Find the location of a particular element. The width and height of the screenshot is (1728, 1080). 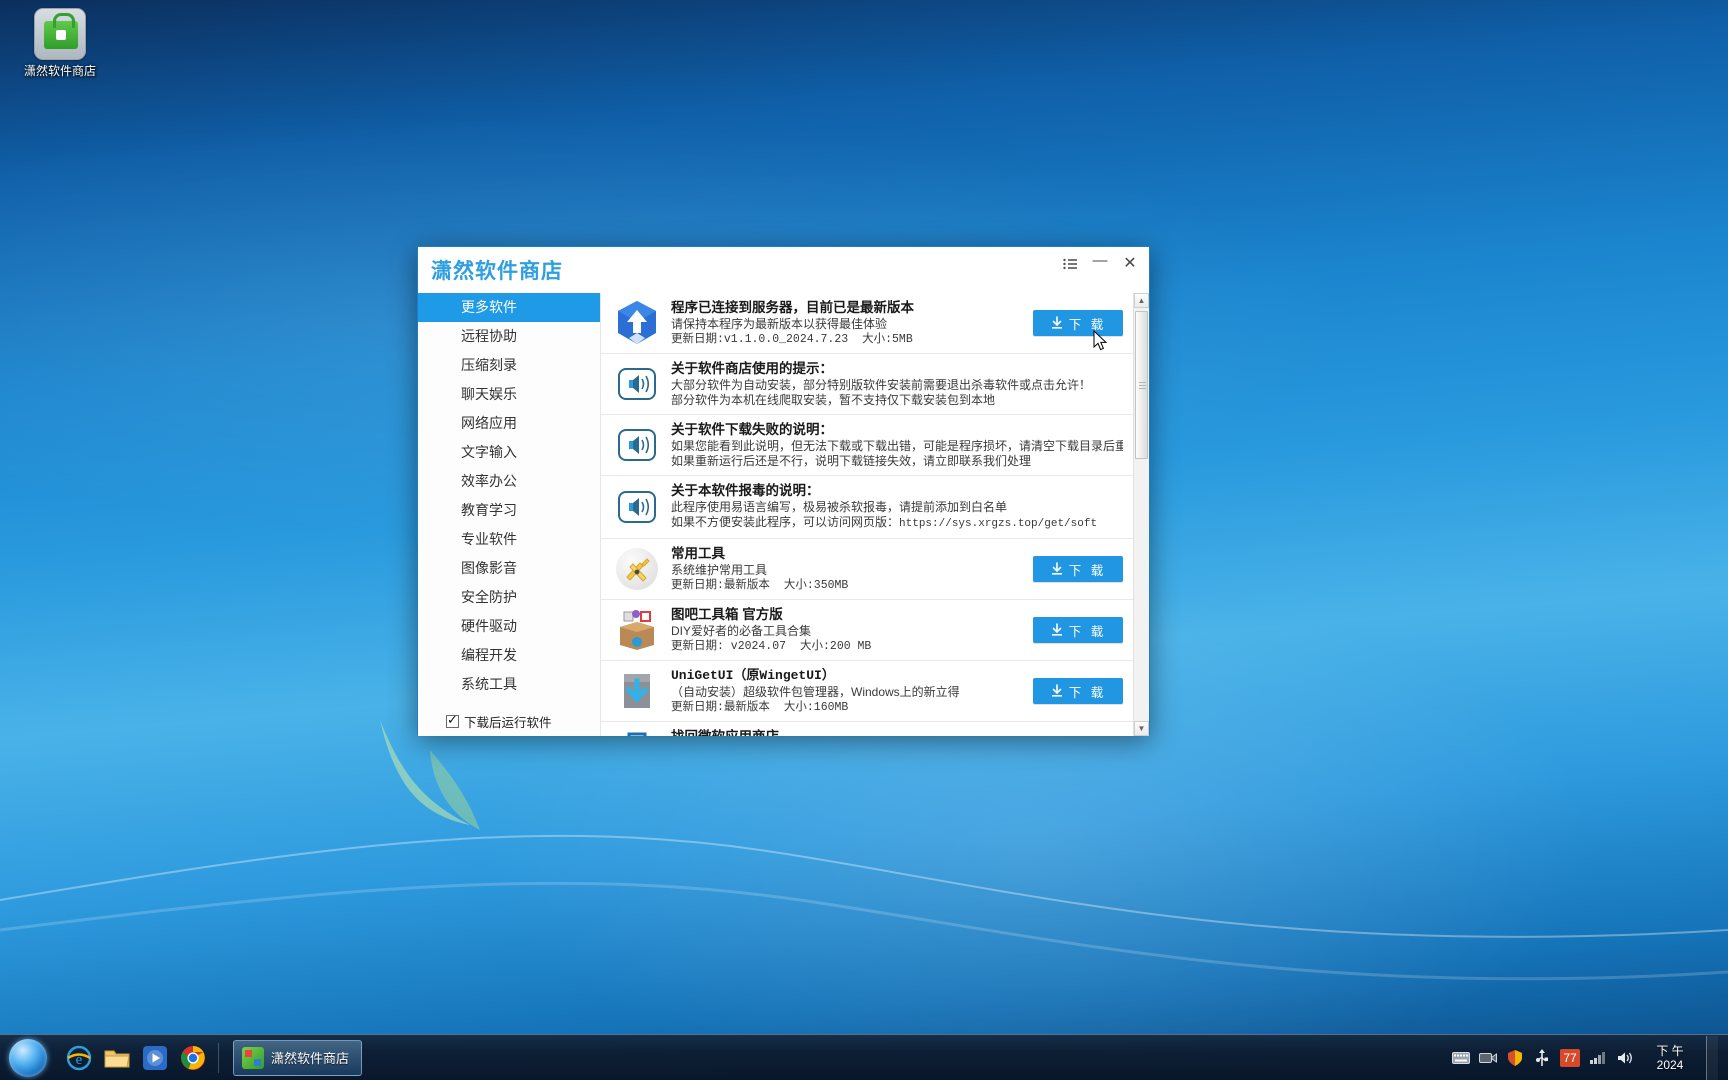

list-item-title: 图吧工具箱 官方版 is located at coordinates (727, 614).